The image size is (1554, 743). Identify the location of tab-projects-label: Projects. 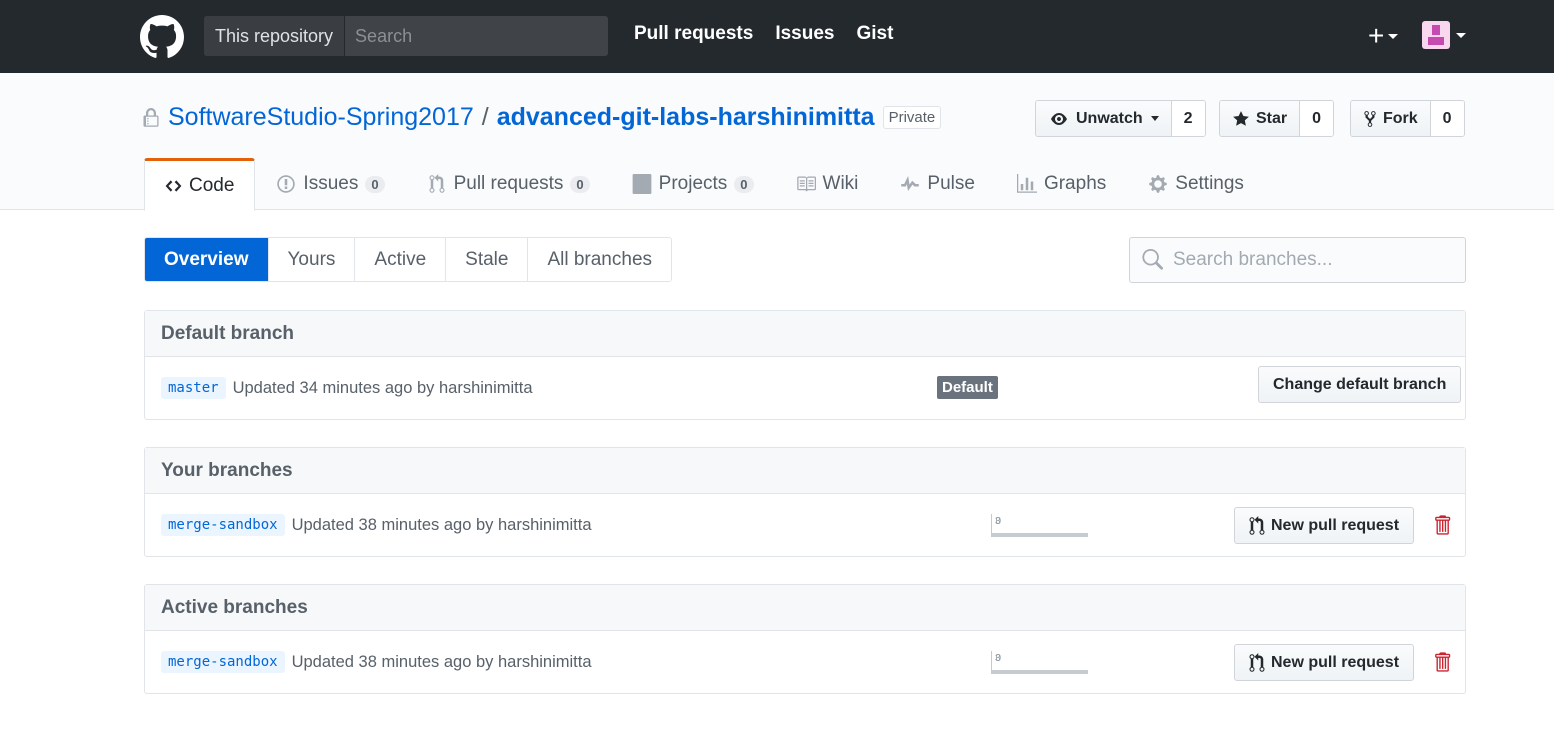
(693, 183).